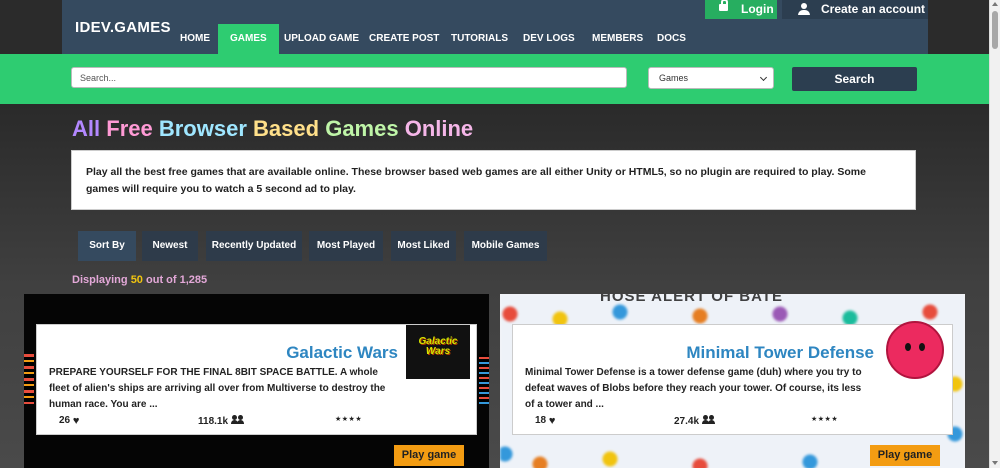 The image size is (1000, 468). I want to click on likes-value: 18, so click(541, 420).